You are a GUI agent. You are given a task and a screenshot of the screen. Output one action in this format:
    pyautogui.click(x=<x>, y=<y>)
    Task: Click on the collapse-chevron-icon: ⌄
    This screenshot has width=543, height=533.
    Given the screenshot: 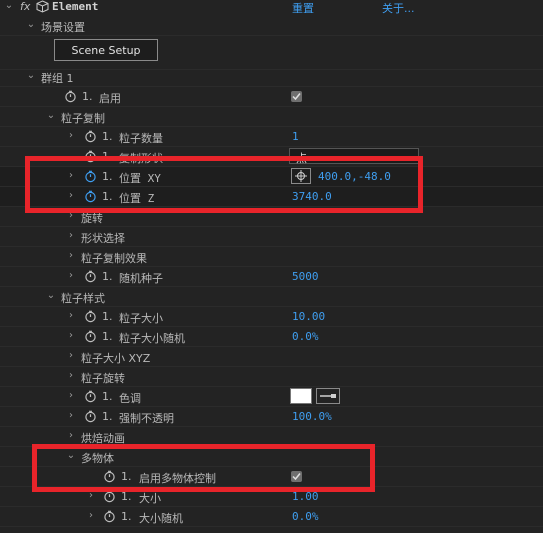 What is the action you would take?
    pyautogui.click(x=9, y=5)
    